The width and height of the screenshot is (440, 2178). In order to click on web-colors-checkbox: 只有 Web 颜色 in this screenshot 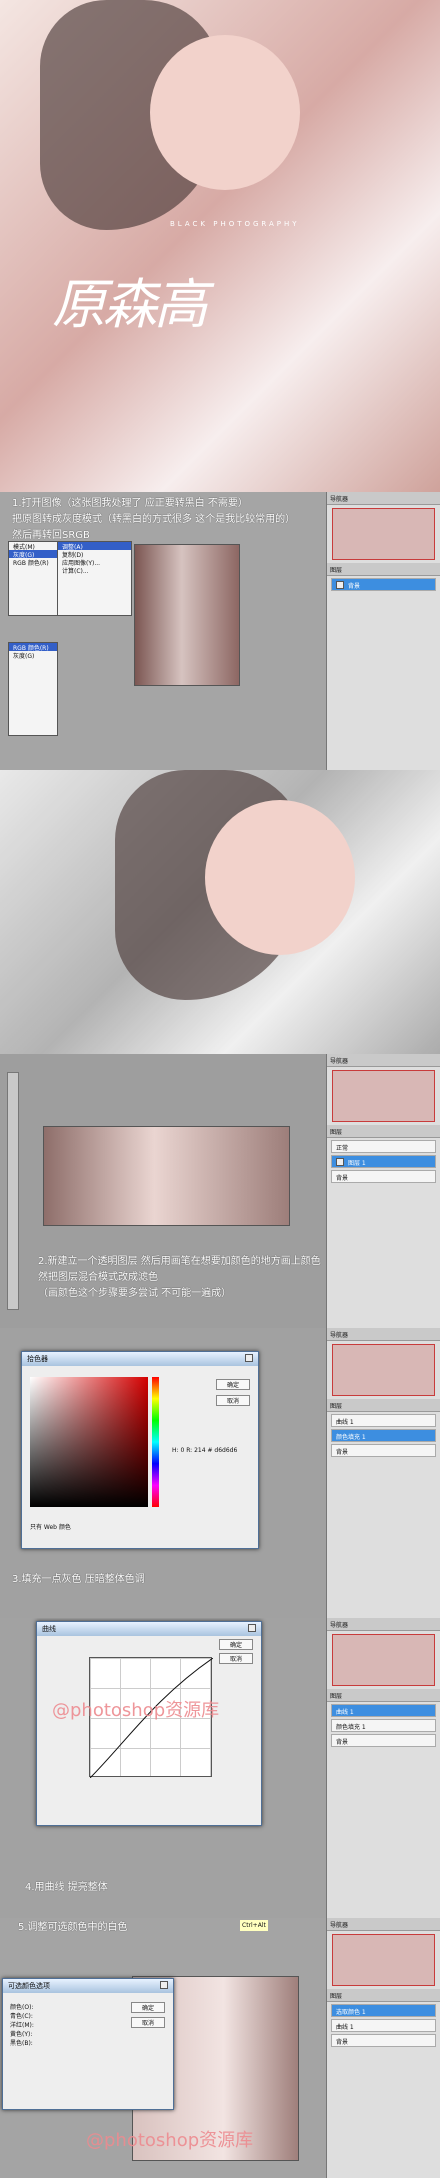, I will do `click(50, 1526)`.